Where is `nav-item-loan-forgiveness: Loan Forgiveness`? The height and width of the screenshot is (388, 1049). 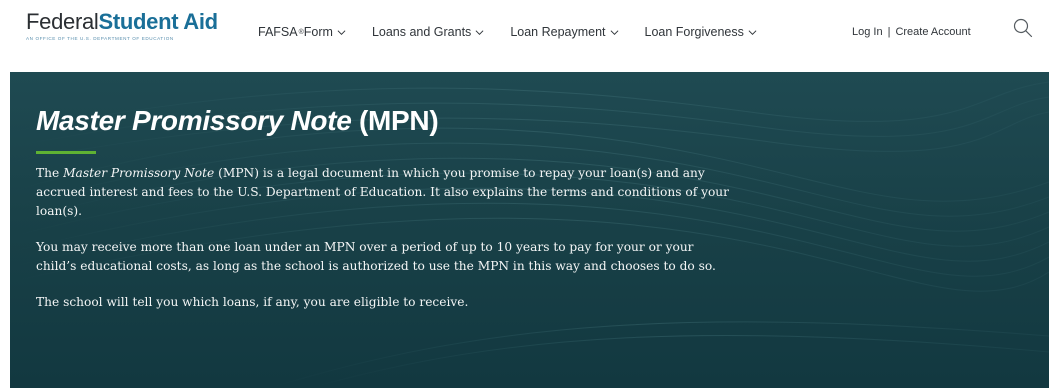
nav-item-loan-forgiveness: Loan Forgiveness is located at coordinates (701, 32).